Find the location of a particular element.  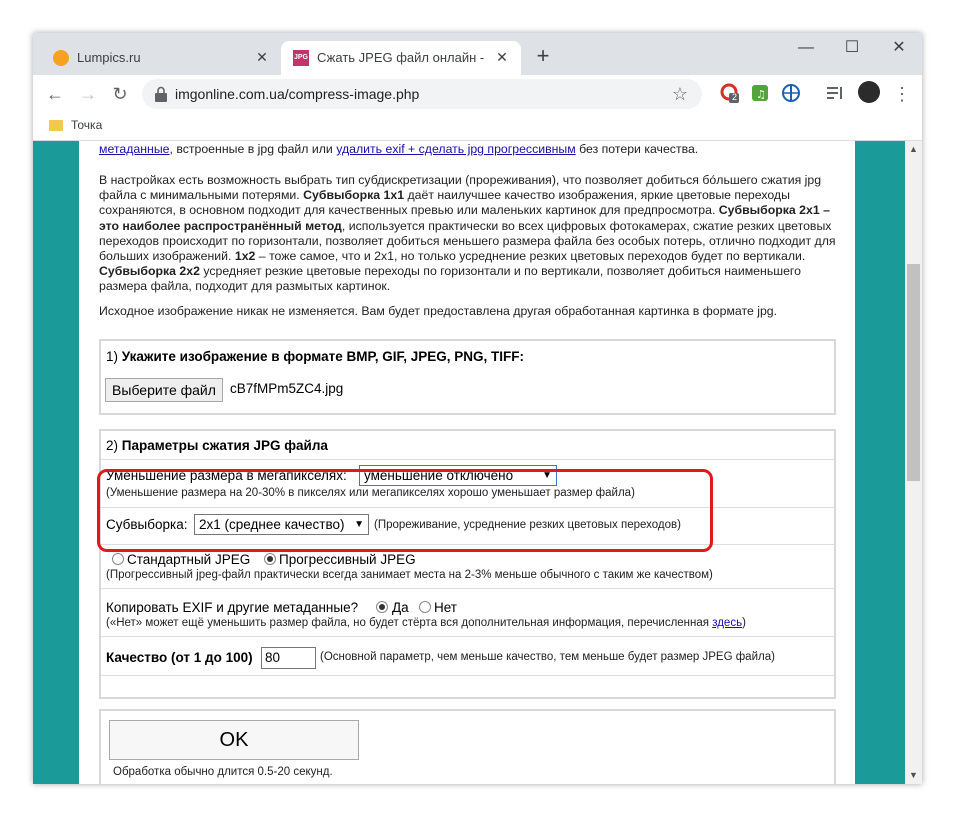

new-tab-icon: + is located at coordinates (543, 57).